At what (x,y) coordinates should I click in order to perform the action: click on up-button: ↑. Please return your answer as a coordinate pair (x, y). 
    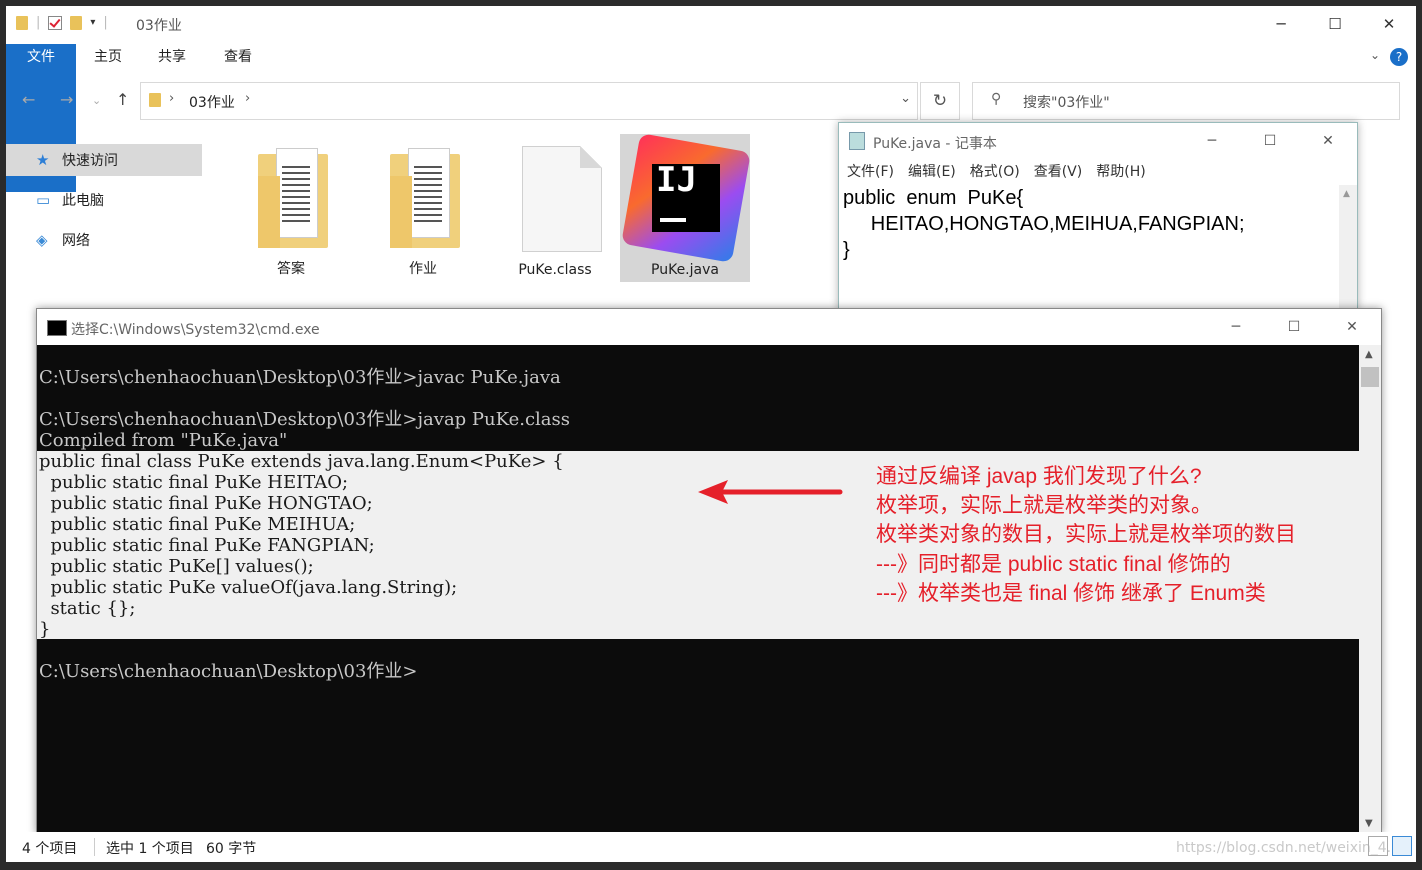
    Looking at the image, I should click on (122, 99).